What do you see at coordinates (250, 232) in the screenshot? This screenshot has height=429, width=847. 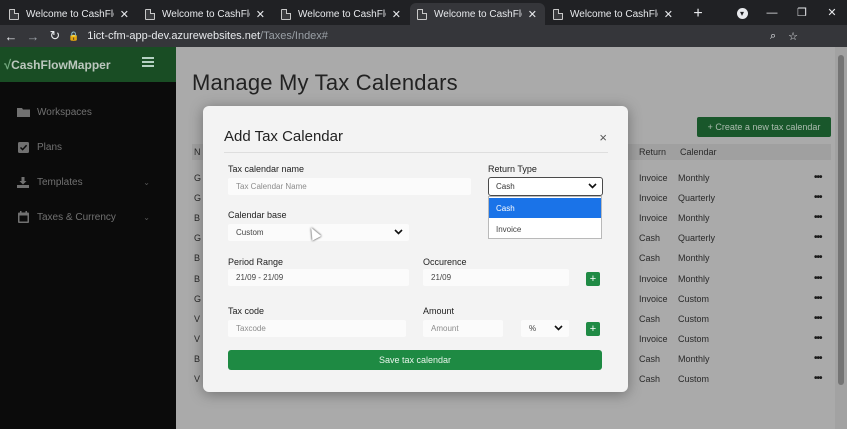 I see `calendar-base-value: Custom` at bounding box center [250, 232].